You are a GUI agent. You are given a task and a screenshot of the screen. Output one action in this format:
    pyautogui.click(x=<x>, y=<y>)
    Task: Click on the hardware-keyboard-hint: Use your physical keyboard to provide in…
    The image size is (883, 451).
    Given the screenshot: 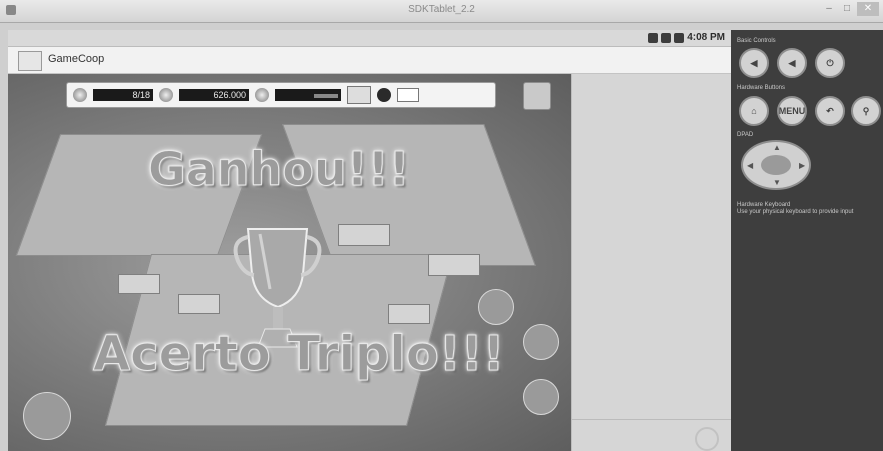 What is the action you would take?
    pyautogui.click(x=795, y=212)
    